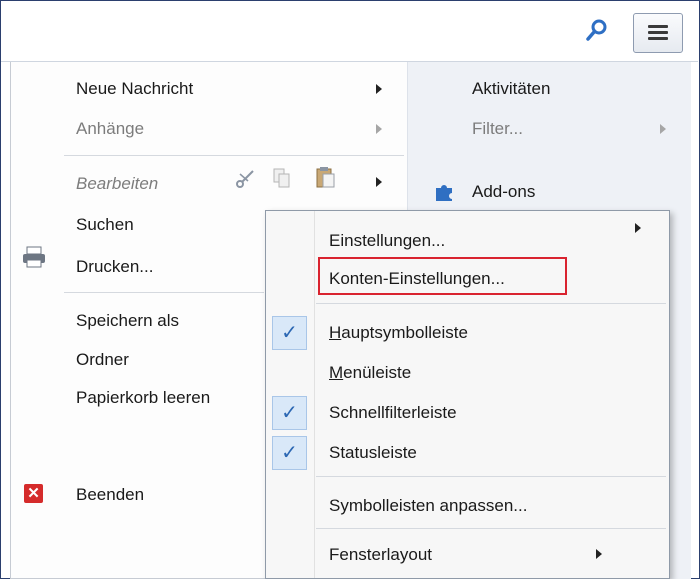 The height and width of the screenshot is (579, 700). Describe the element at coordinates (289, 333) in the screenshot. I see `check-hauptsymbolleiste: ✓` at that location.